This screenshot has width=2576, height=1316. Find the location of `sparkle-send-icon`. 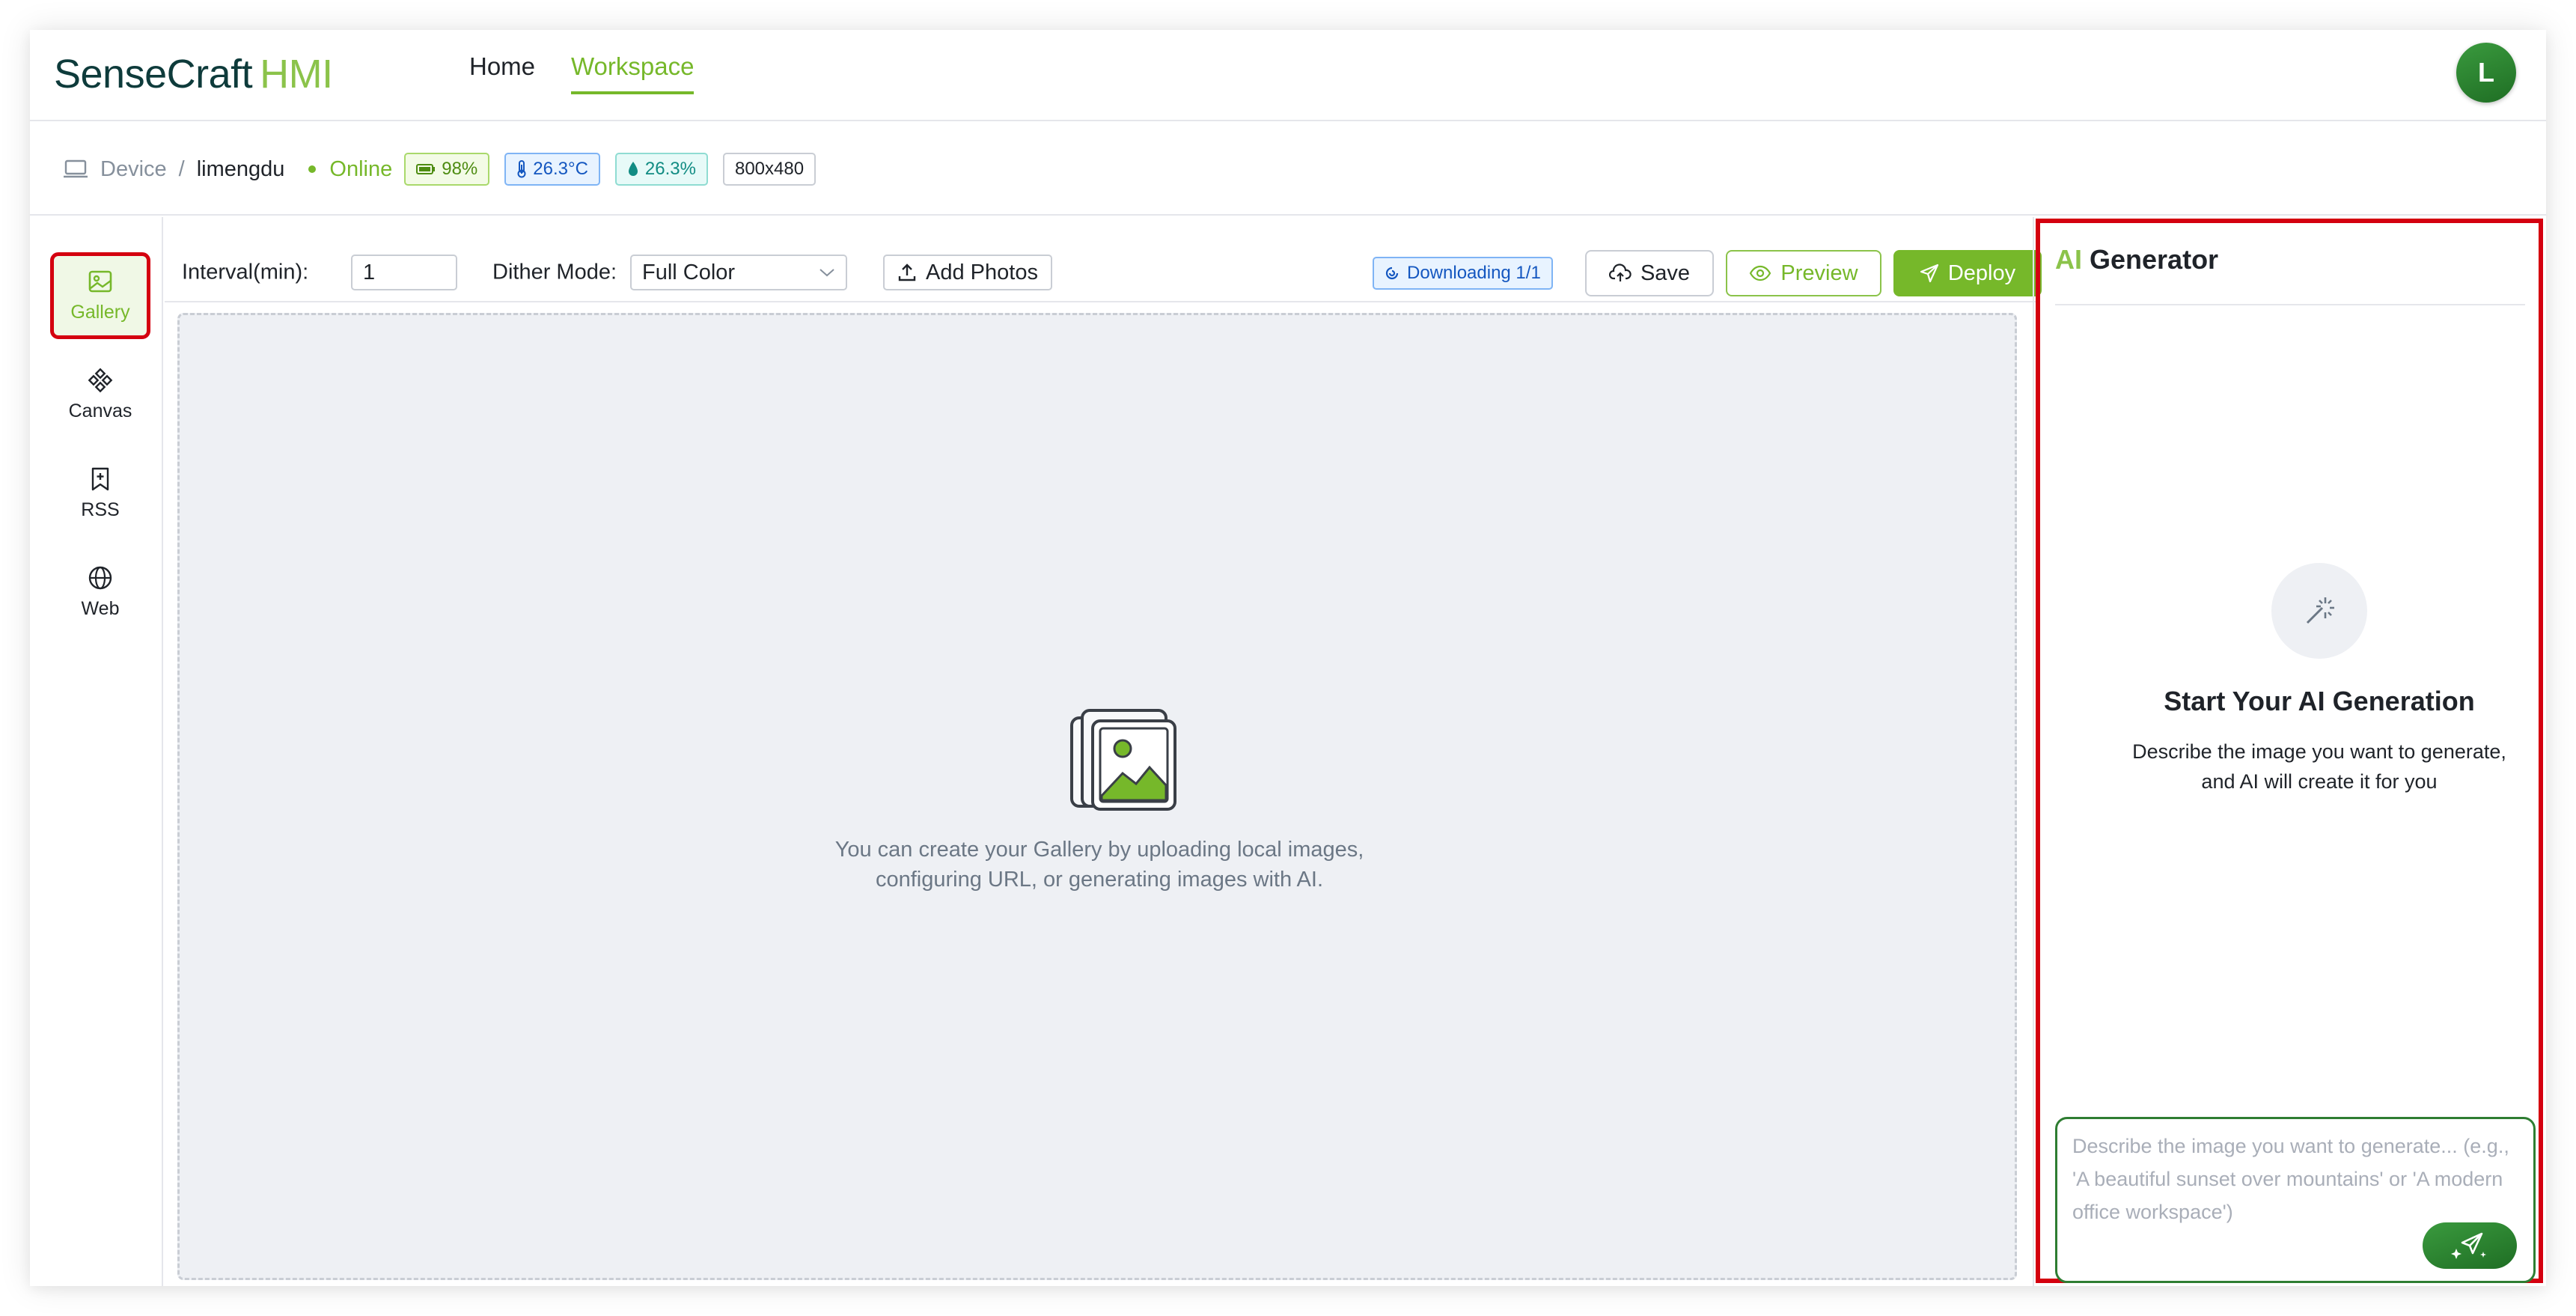

sparkle-send-icon is located at coordinates (2468, 1245).